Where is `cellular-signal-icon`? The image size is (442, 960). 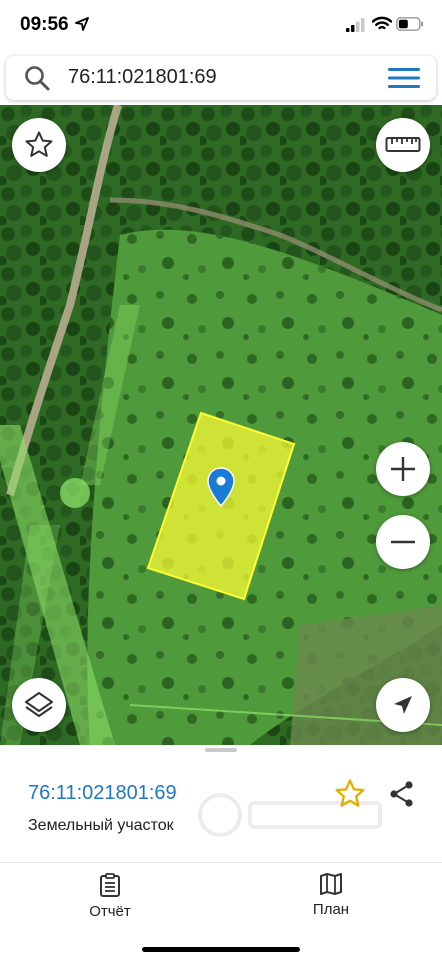
cellular-signal-icon is located at coordinates (355, 25).